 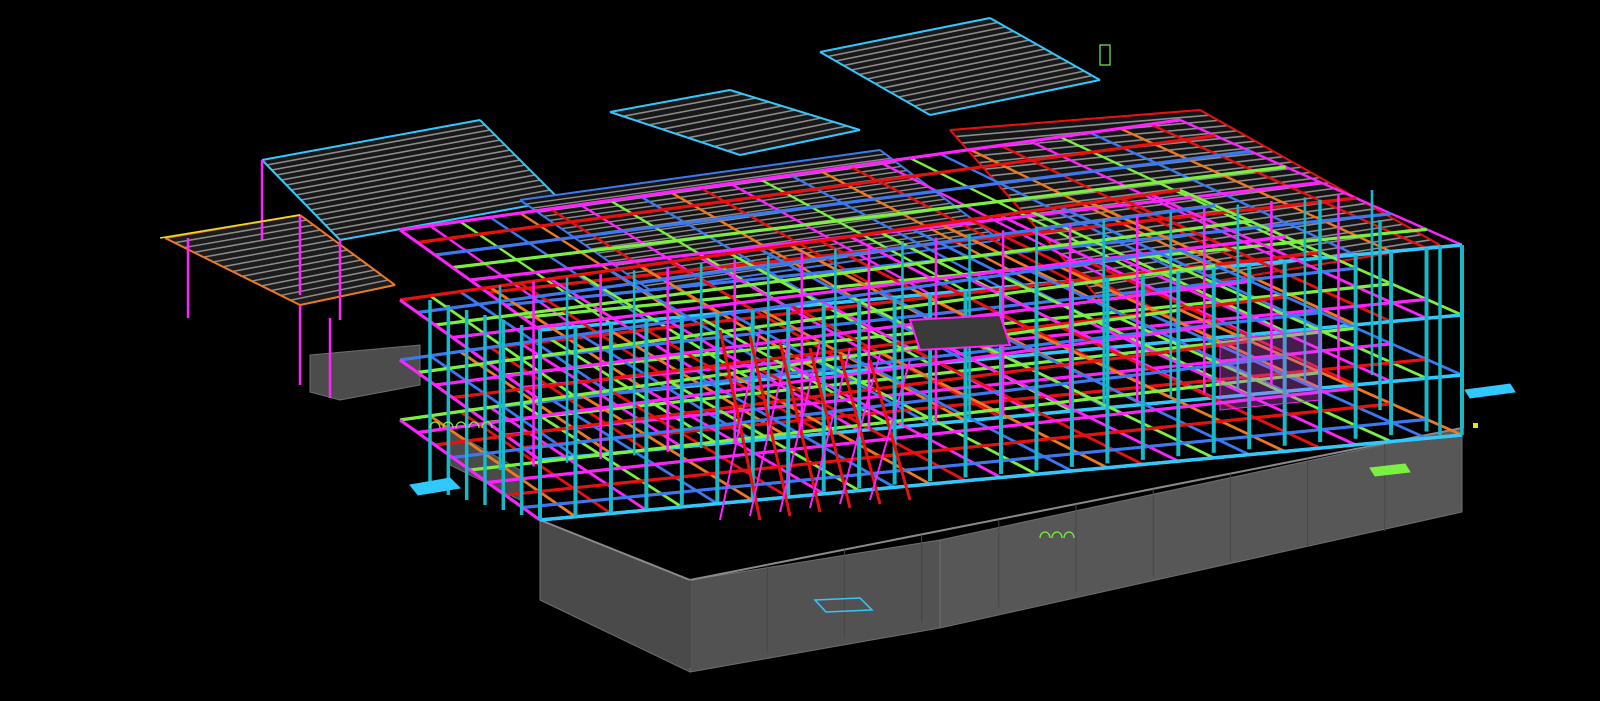 What do you see at coordinates (960, 332) in the screenshot?
I see `core-slab` at bounding box center [960, 332].